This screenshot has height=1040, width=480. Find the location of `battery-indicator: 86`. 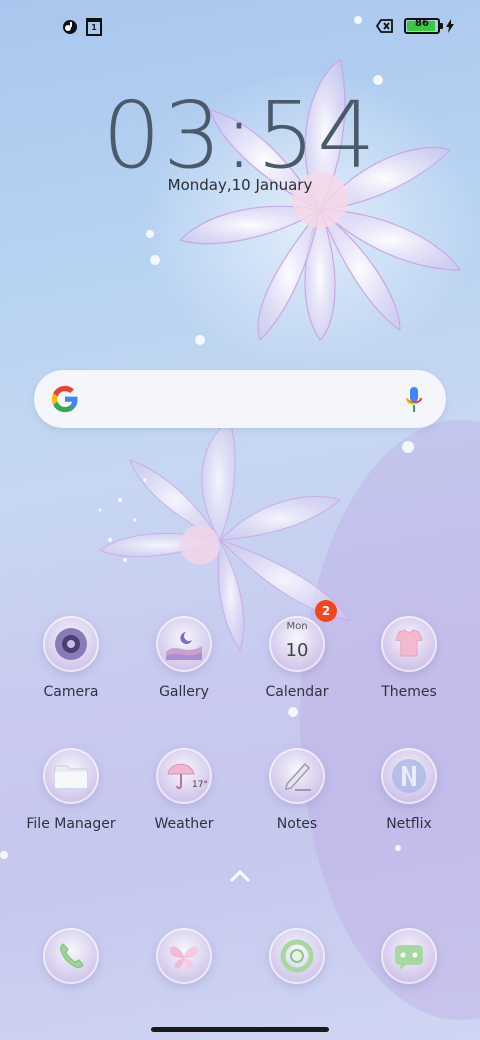

battery-indicator: 86 is located at coordinates (423, 26).